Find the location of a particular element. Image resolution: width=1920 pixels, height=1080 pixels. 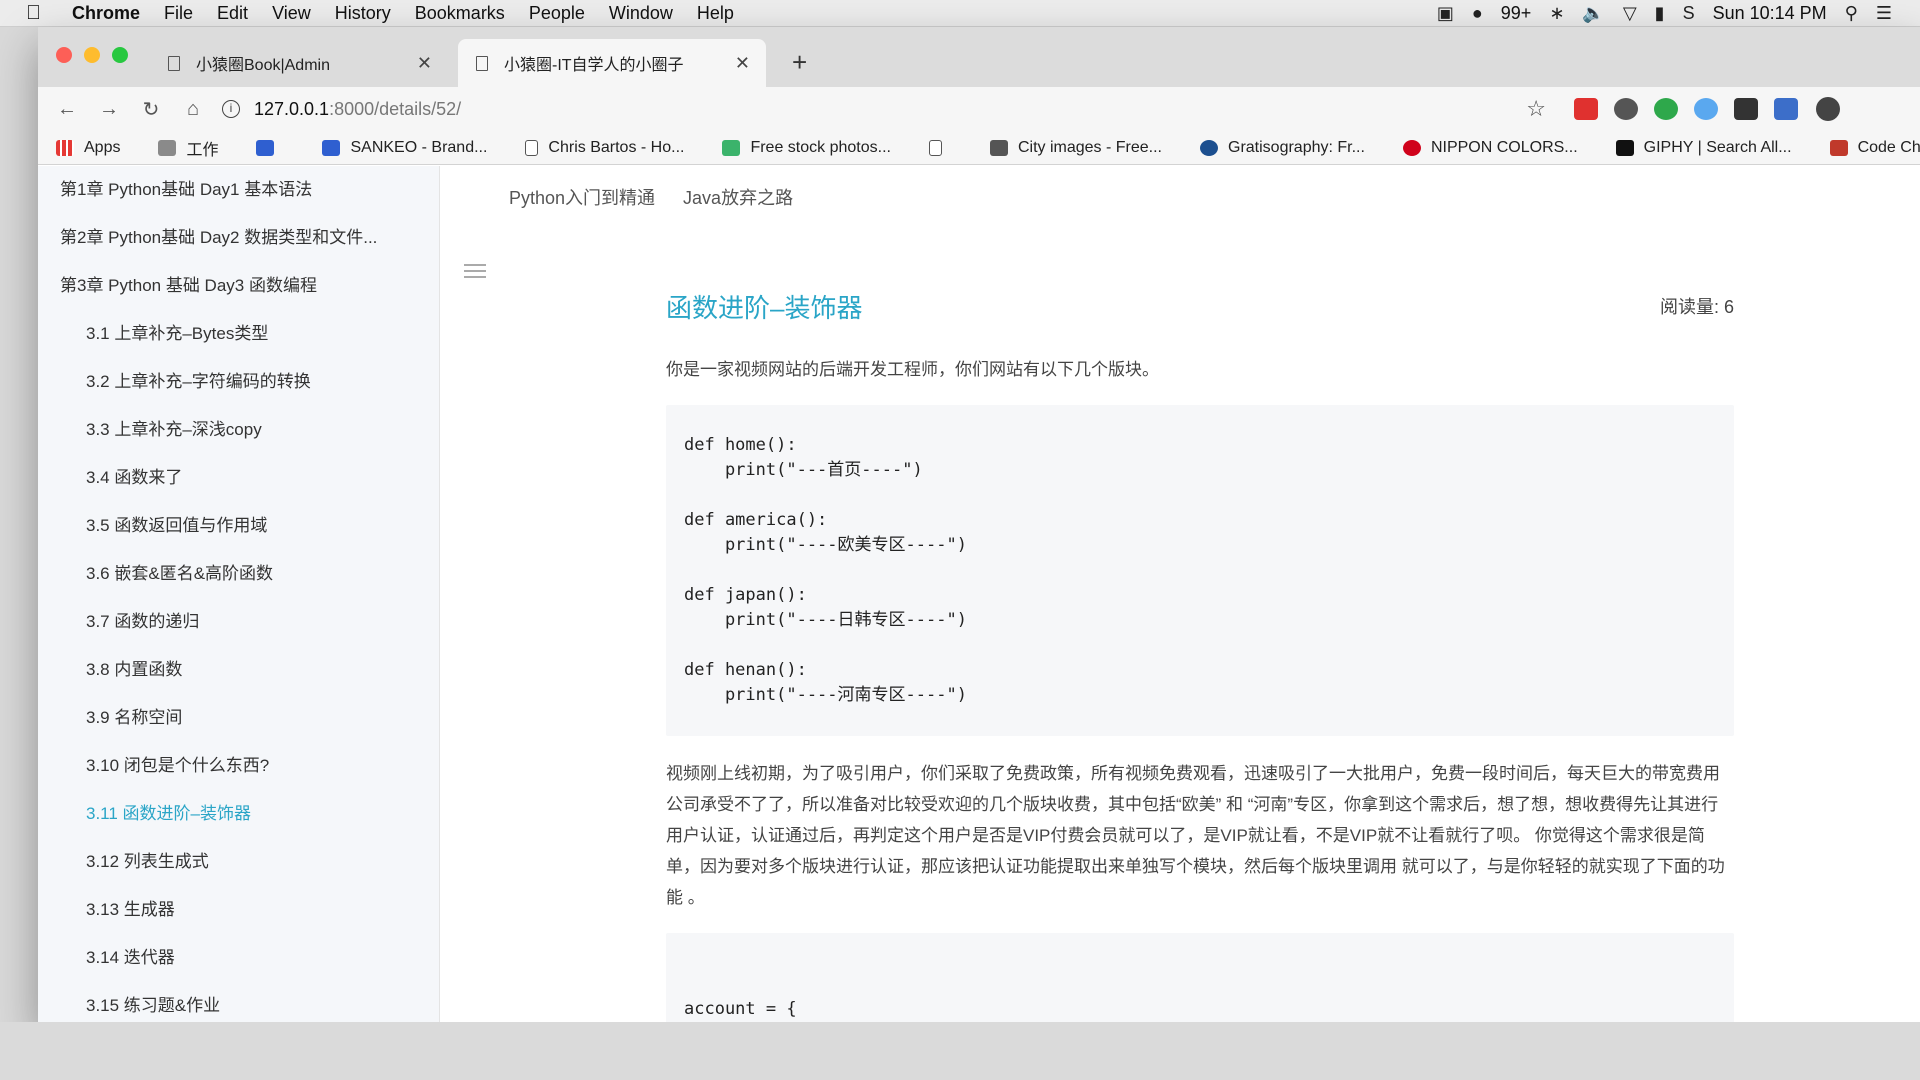

new-tab-button: + is located at coordinates (799, 62).